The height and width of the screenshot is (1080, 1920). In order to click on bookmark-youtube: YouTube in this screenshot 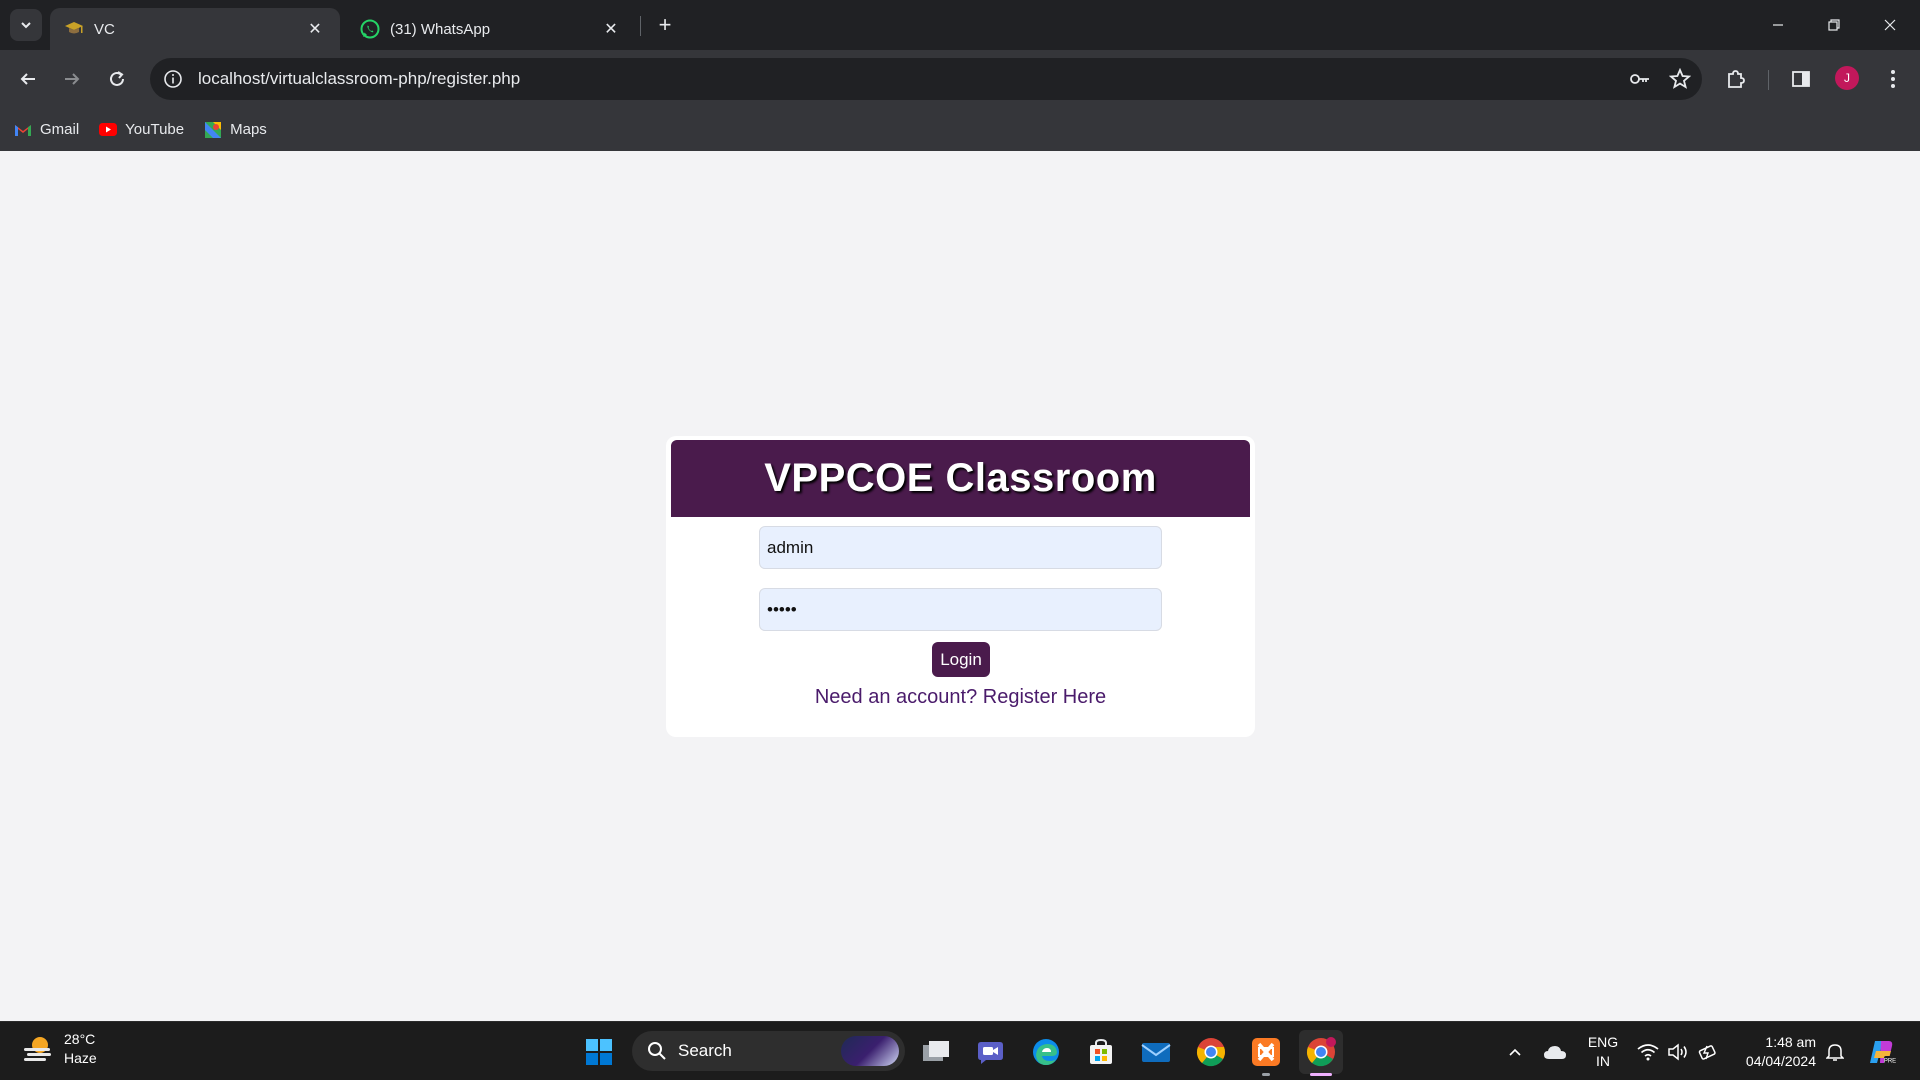, I will do `click(141, 130)`.